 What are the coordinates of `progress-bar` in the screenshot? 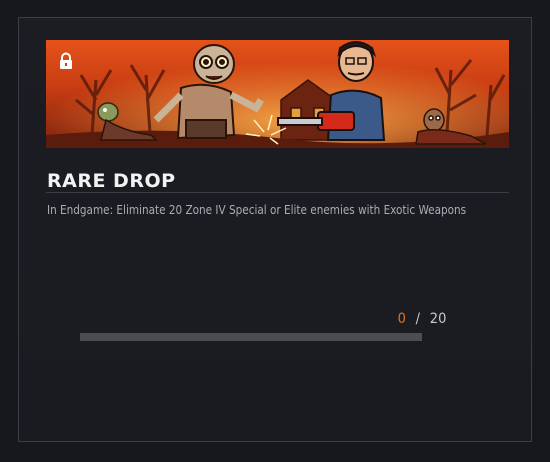 It's located at (251, 337).